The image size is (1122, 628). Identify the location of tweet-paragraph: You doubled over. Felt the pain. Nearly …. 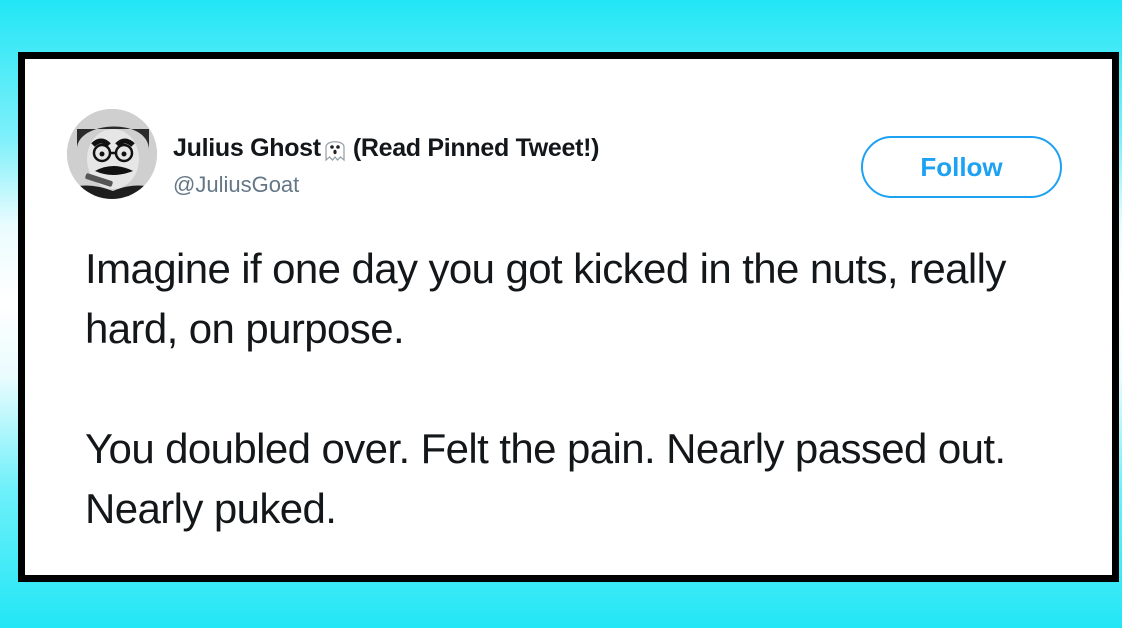
(545, 478).